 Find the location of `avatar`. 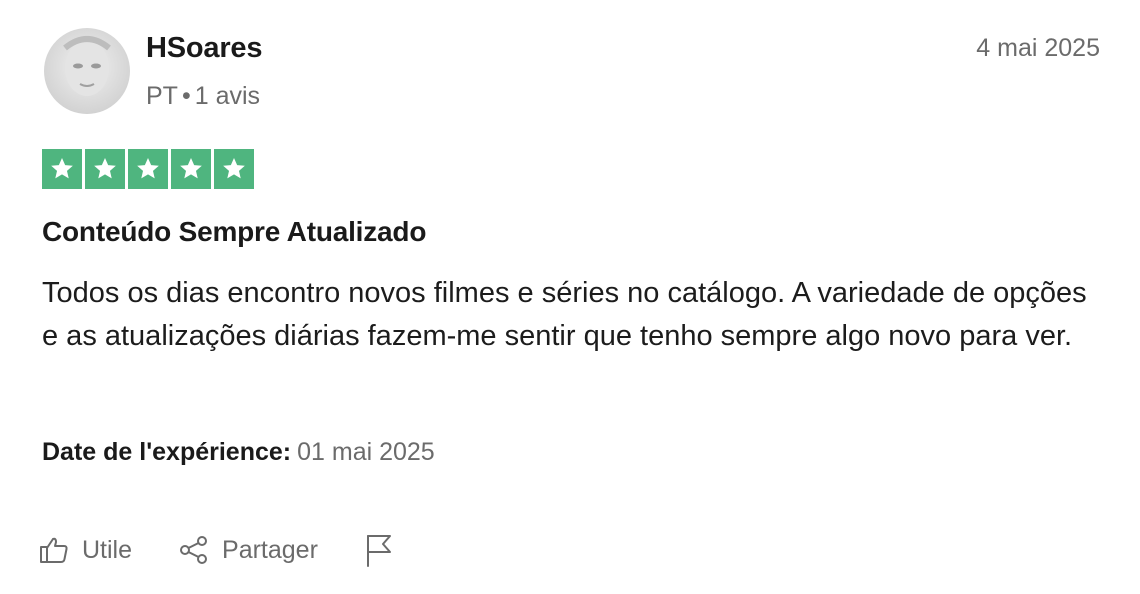

avatar is located at coordinates (87, 71).